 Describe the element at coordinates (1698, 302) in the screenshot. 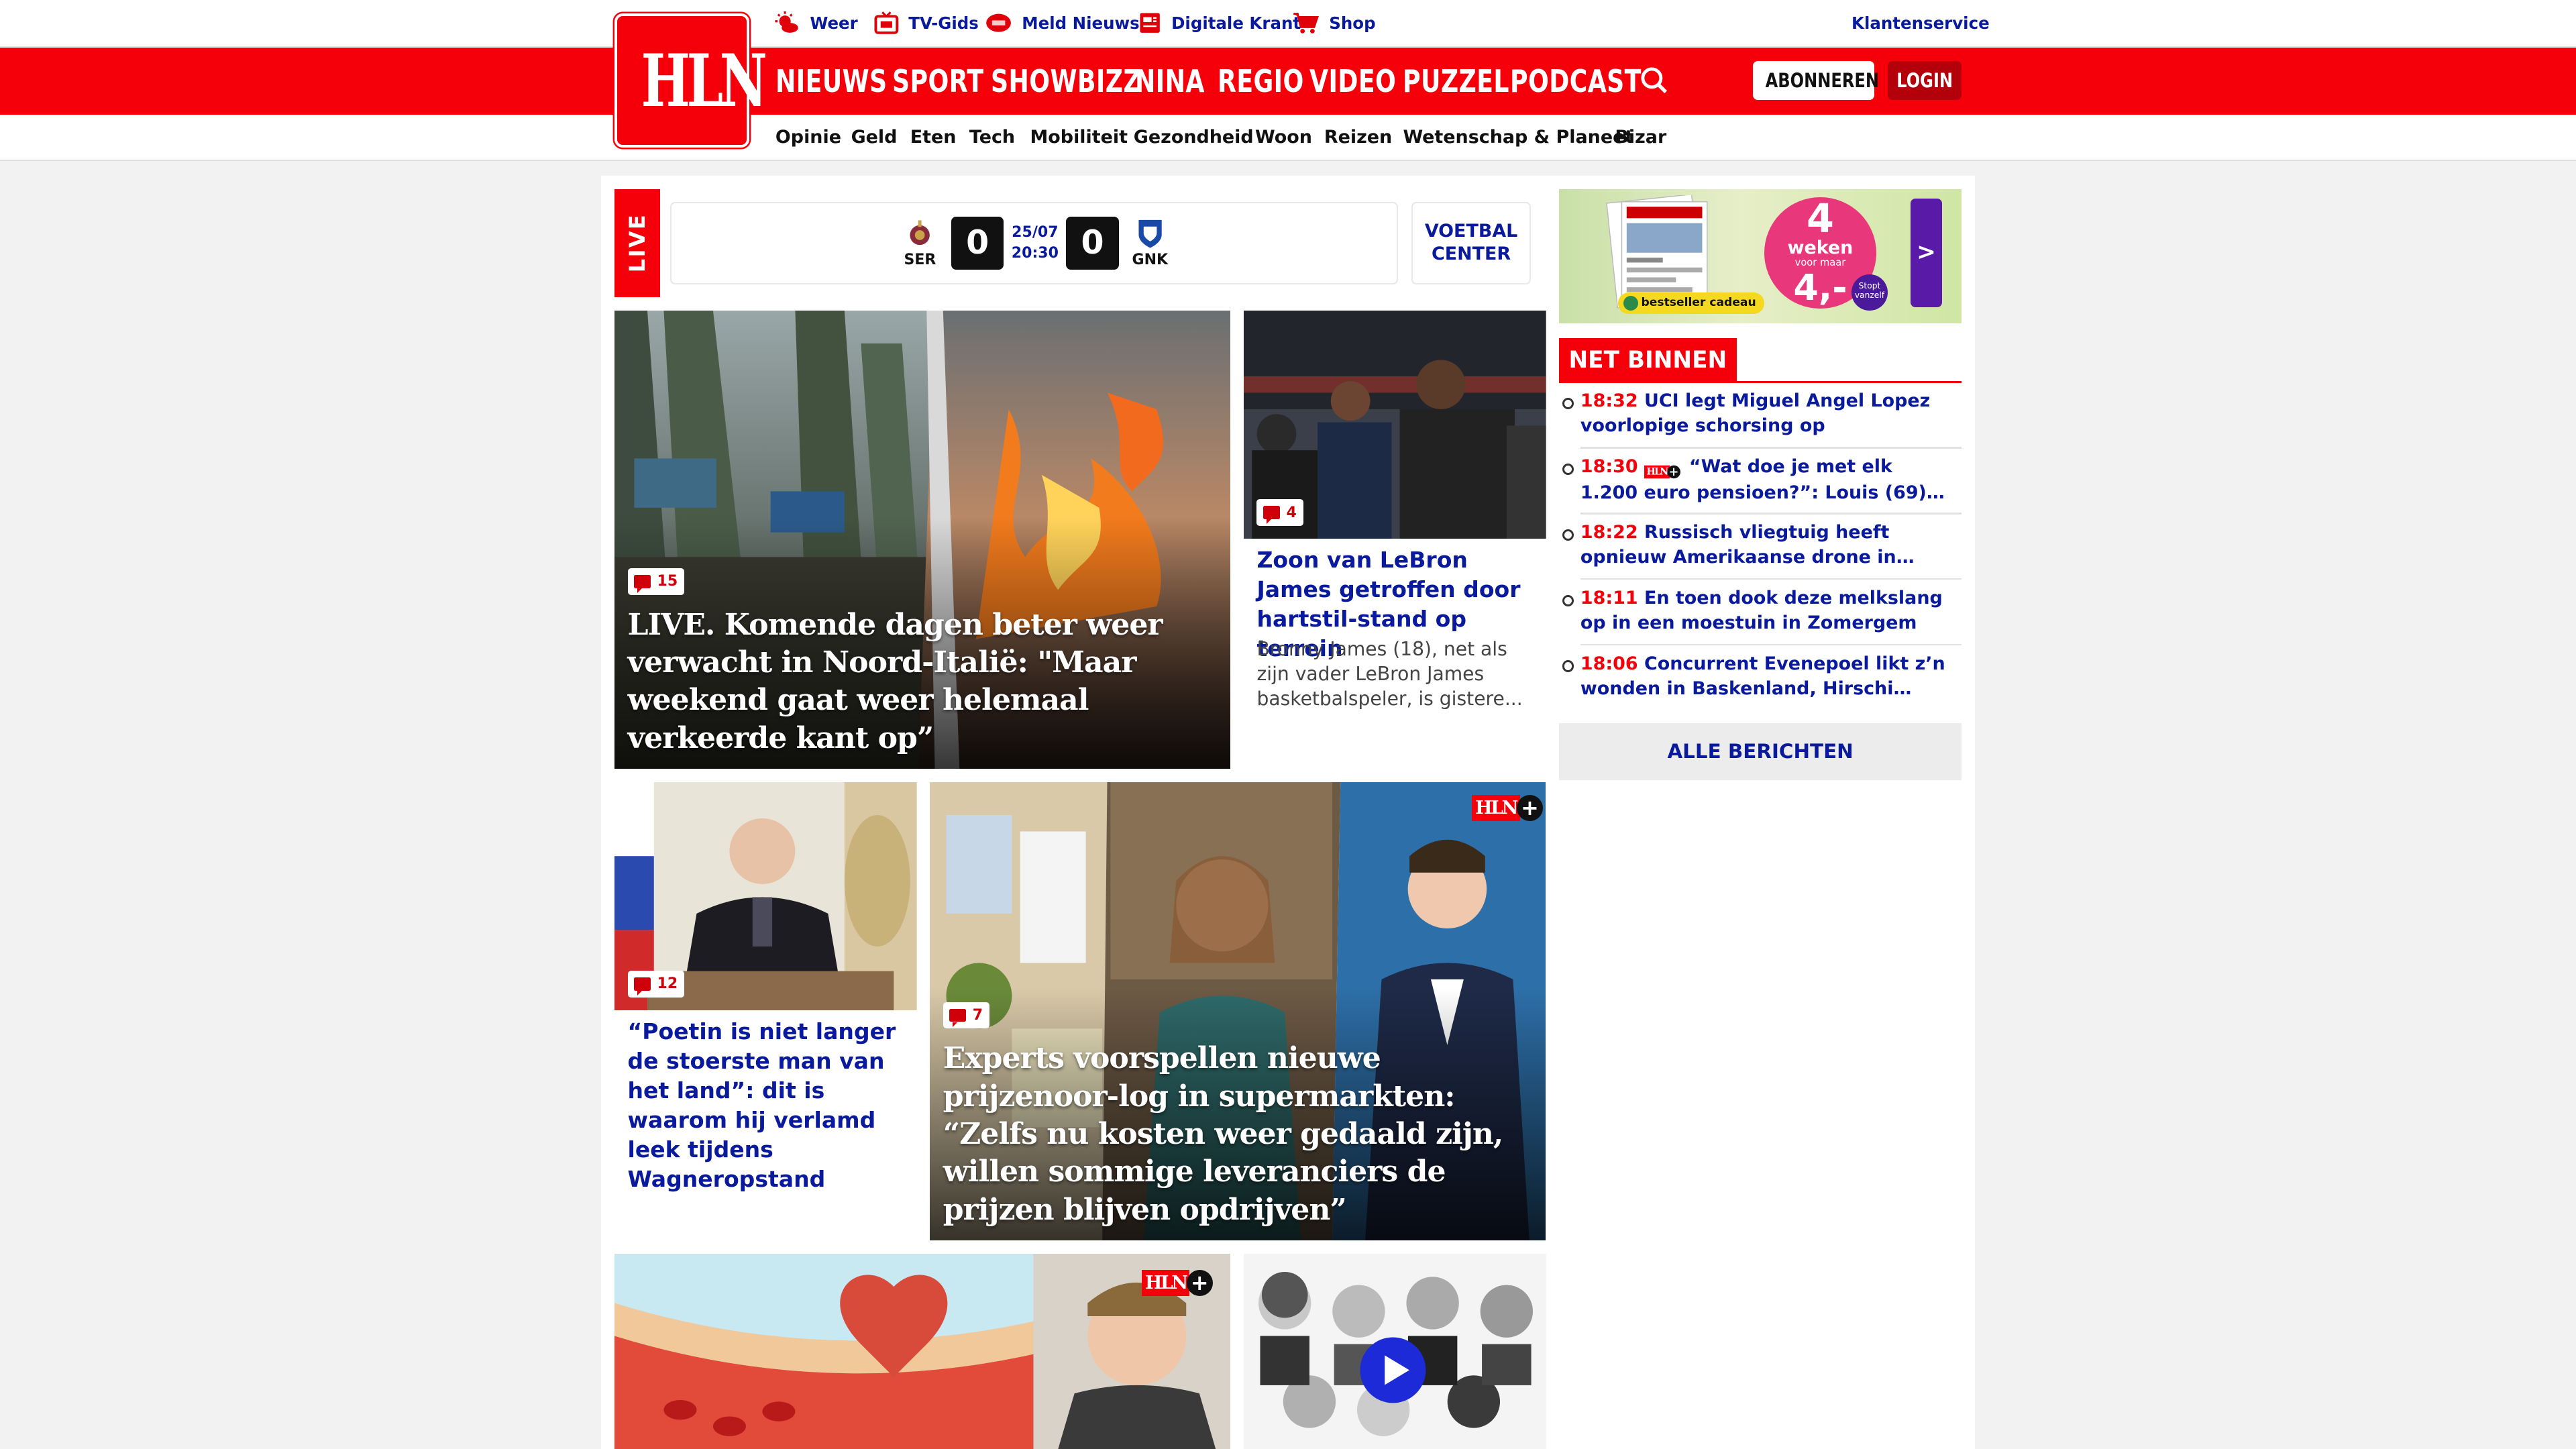

I see `promo-cadeau-text: bestseller cadeau` at that location.